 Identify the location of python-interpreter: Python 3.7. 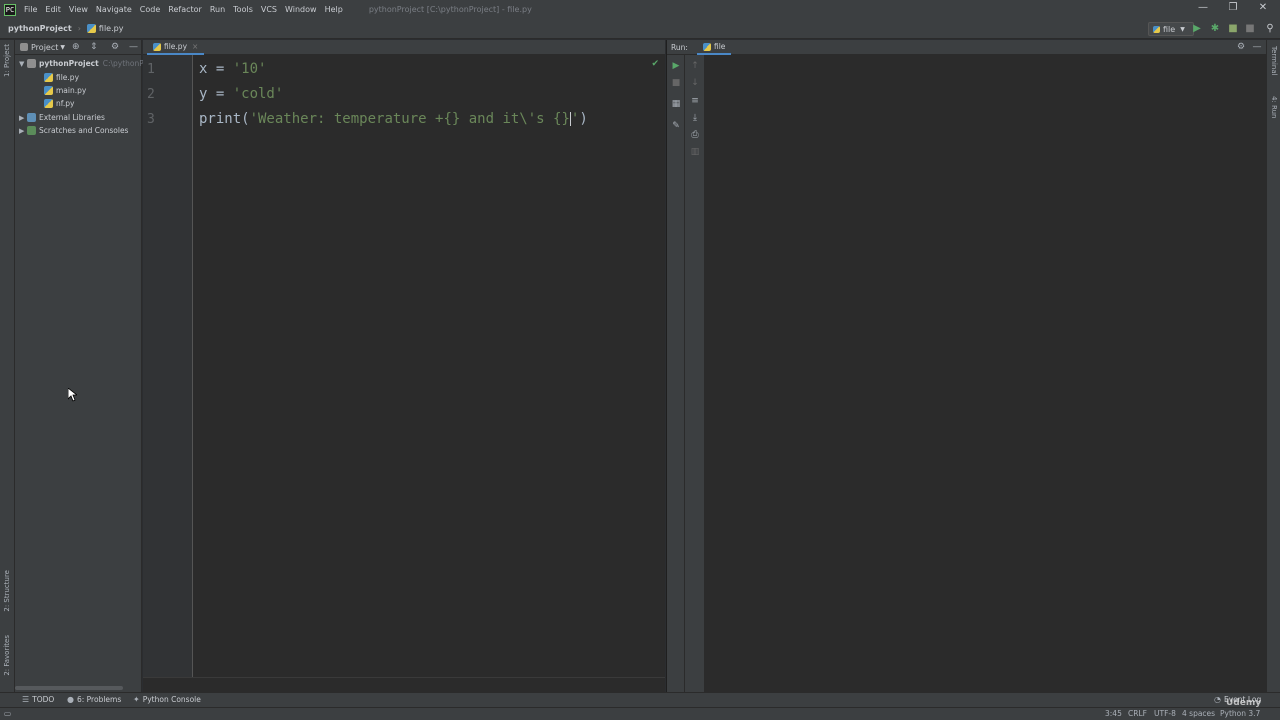
(1240, 713).